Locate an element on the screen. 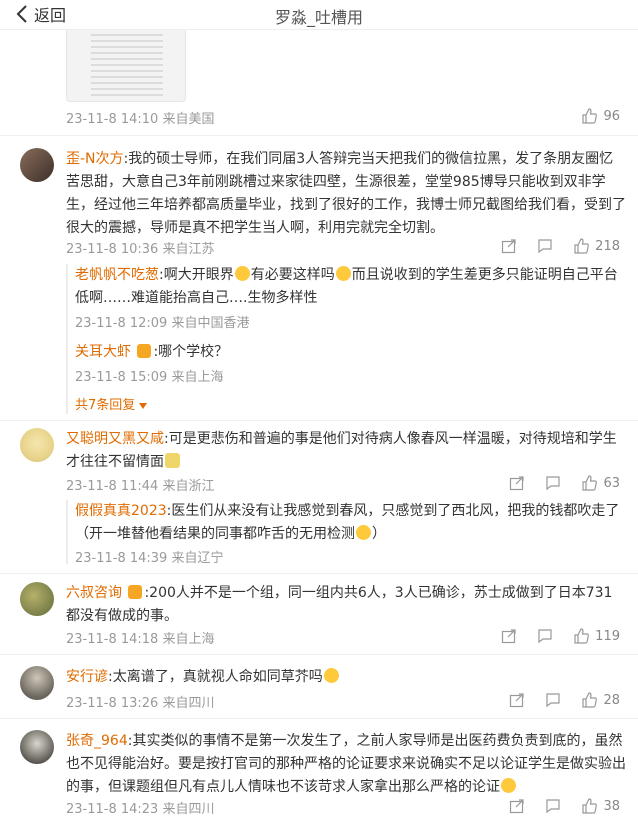  comment-actions: 96 is located at coordinates (600, 116).